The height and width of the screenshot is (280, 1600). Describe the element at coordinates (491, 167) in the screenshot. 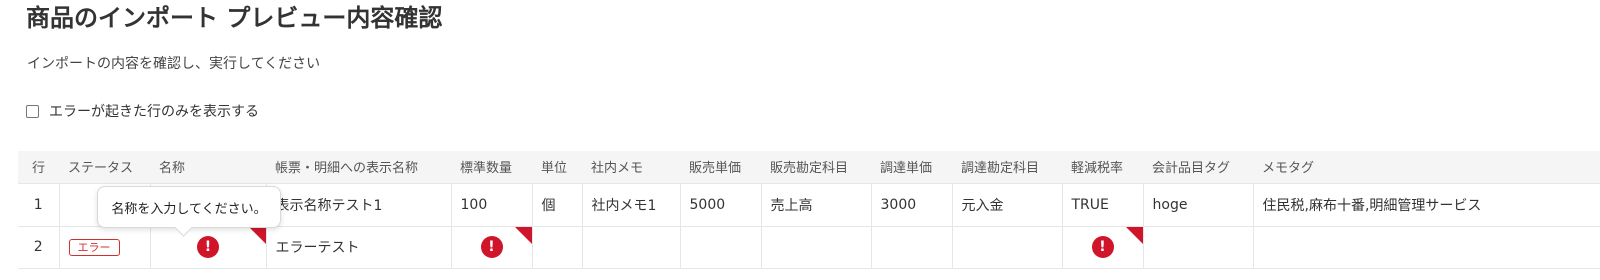

I see `header-standard-quantity: 標準数量` at that location.